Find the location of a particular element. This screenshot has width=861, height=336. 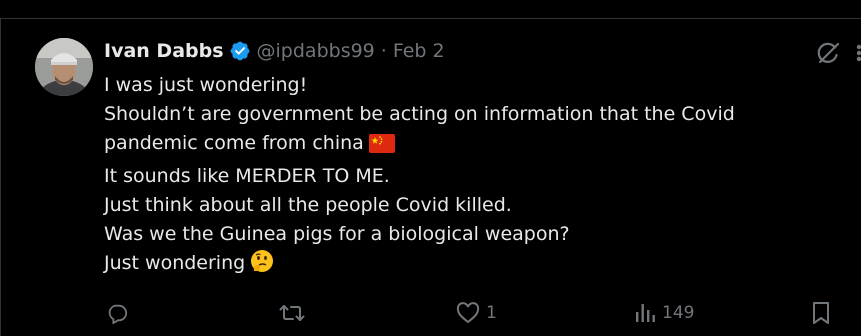

china-flag-icon is located at coordinates (381, 147).